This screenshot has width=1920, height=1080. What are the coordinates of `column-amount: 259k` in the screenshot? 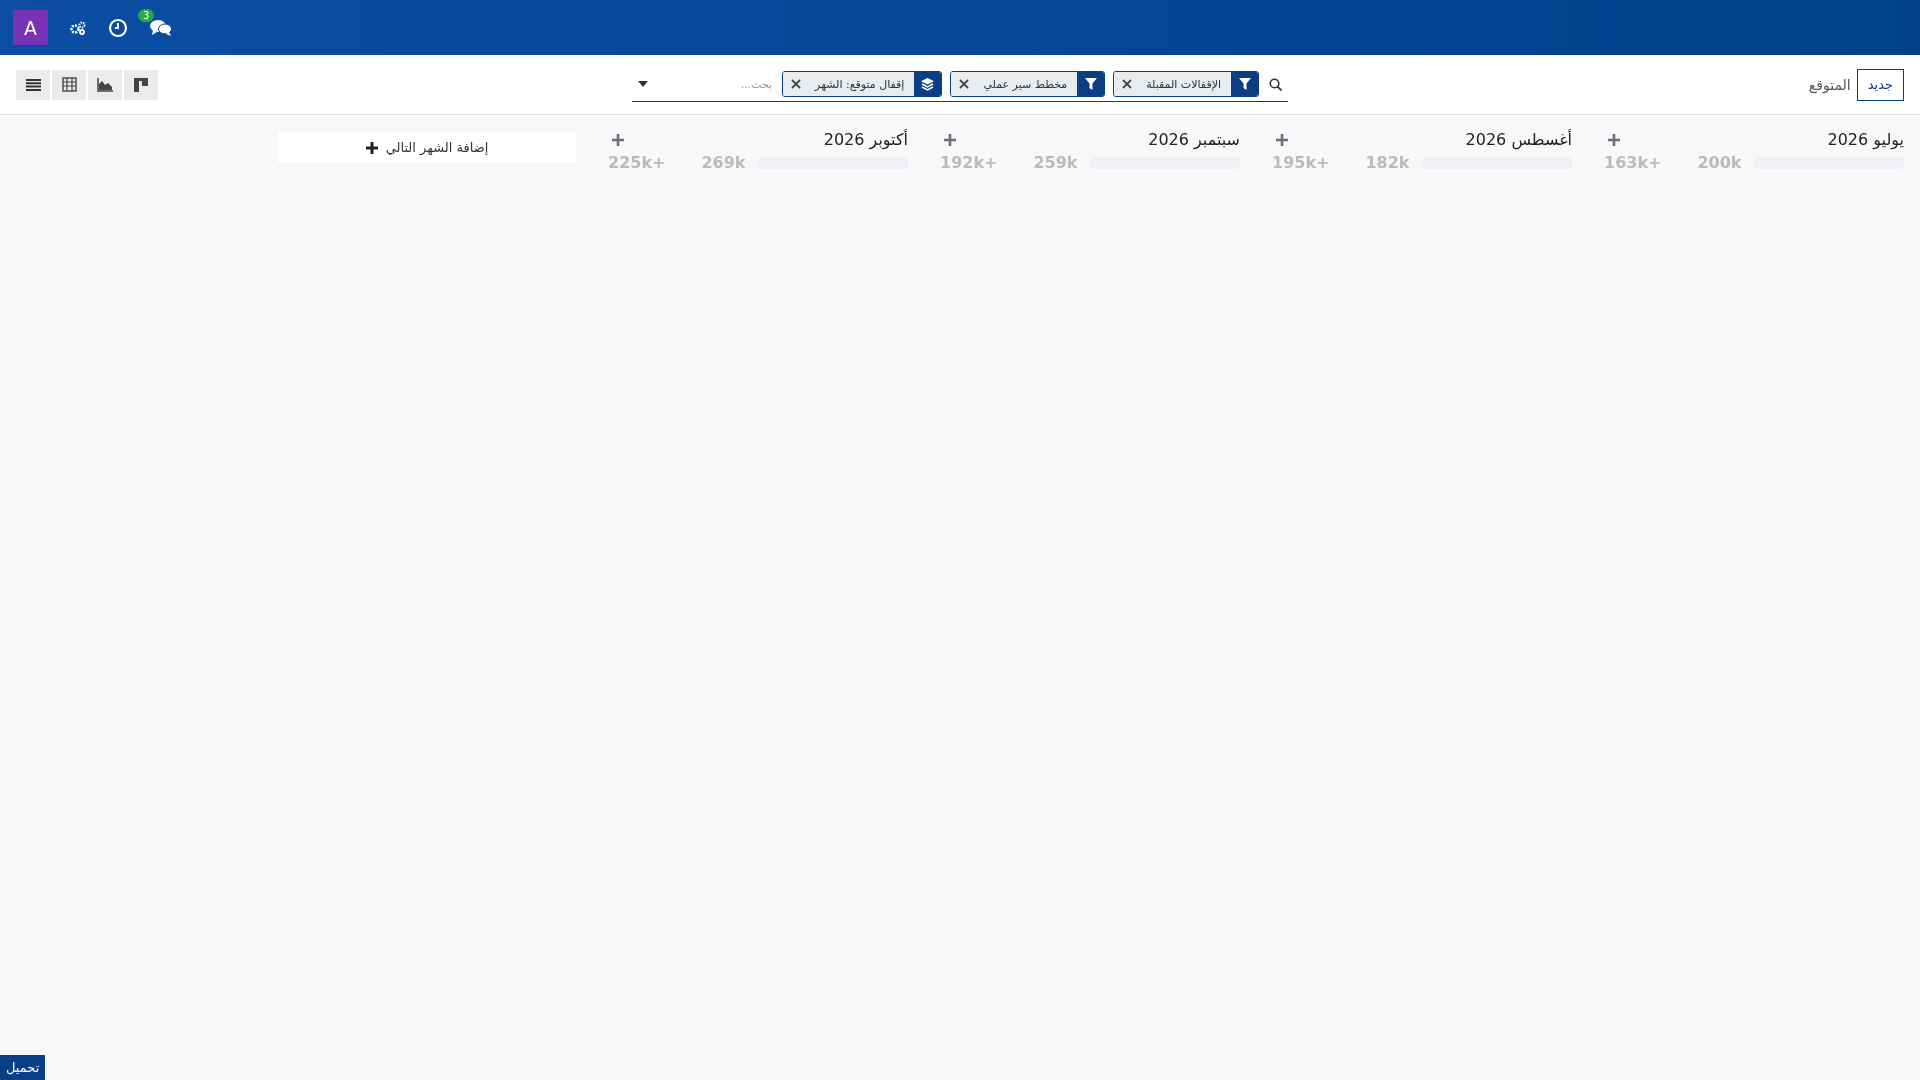 It's located at (1055, 162).